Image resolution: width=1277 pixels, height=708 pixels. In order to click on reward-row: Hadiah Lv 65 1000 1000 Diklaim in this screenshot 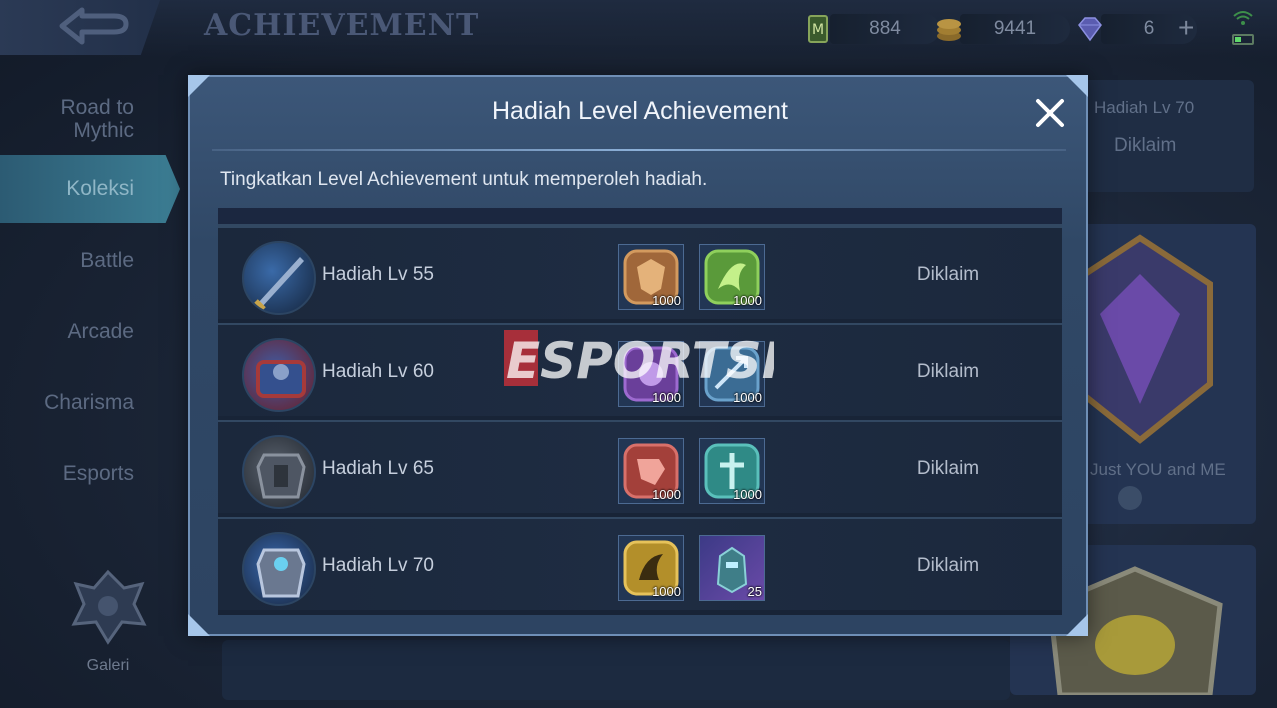, I will do `click(640, 466)`.